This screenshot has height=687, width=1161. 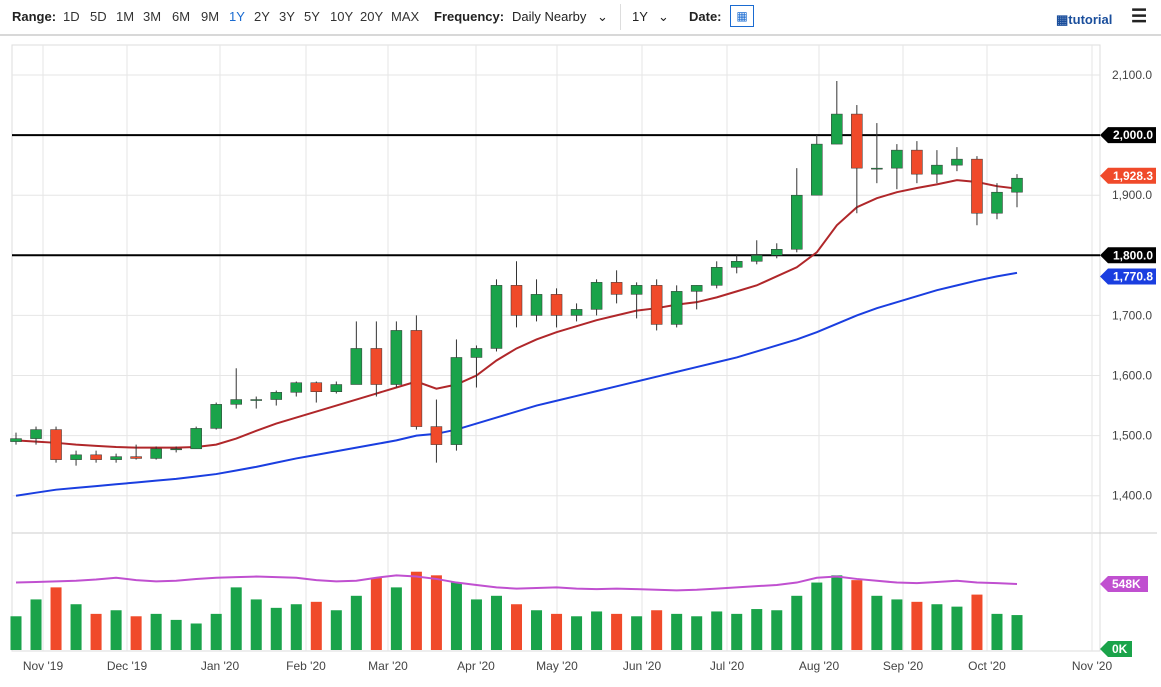 What do you see at coordinates (642, 666) in the screenshot?
I see `x-tick-label: Jun '20` at bounding box center [642, 666].